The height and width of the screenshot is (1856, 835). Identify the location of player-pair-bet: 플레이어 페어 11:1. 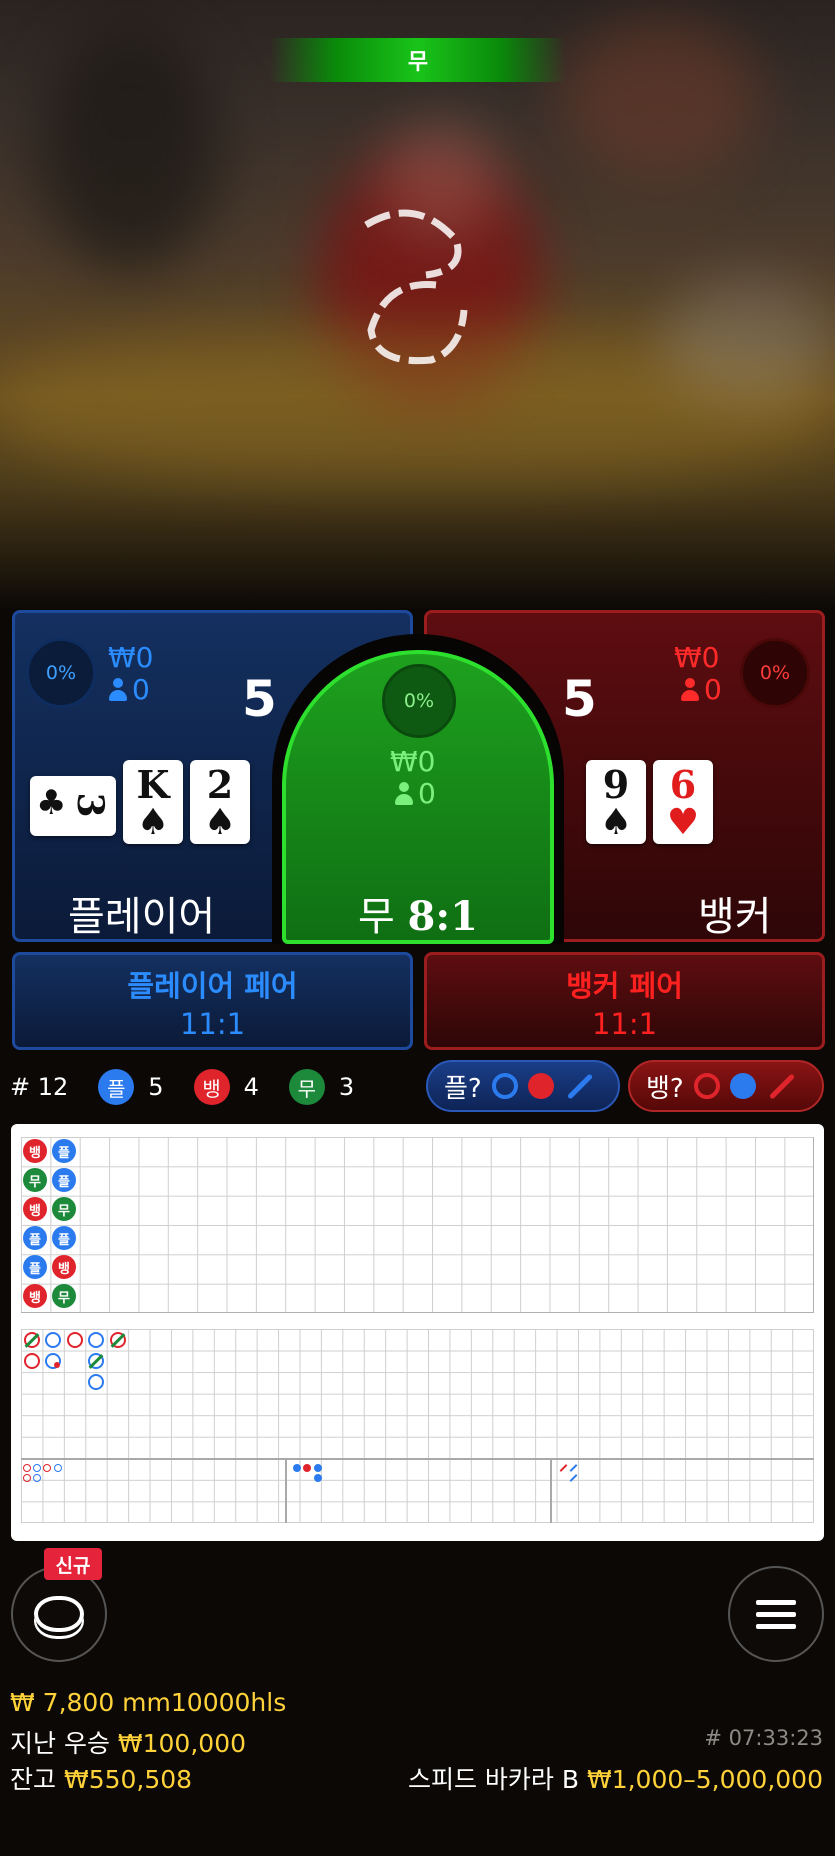
(212, 1001).